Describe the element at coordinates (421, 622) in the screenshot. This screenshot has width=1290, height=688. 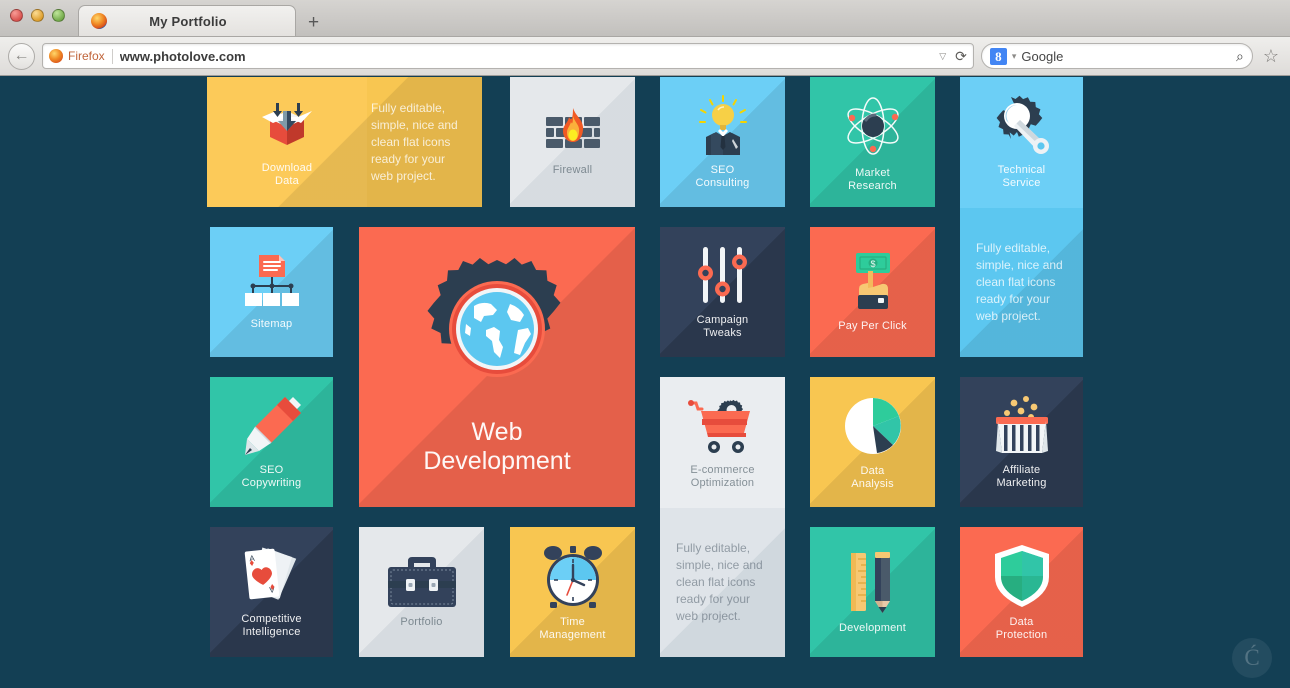
I see `tile-label: Portfolio` at that location.